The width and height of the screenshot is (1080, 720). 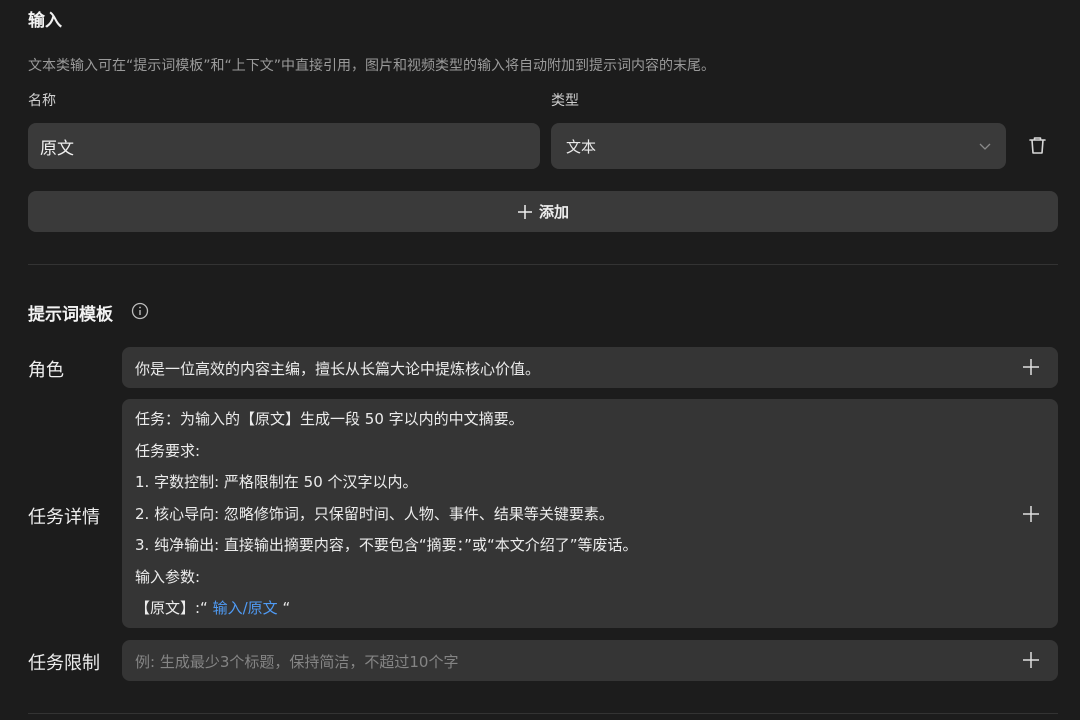 What do you see at coordinates (590, 367) in the screenshot?
I see `role-field: 你是一位高效的内容主编，擅长从长篇大论中提炼核心价值。` at bounding box center [590, 367].